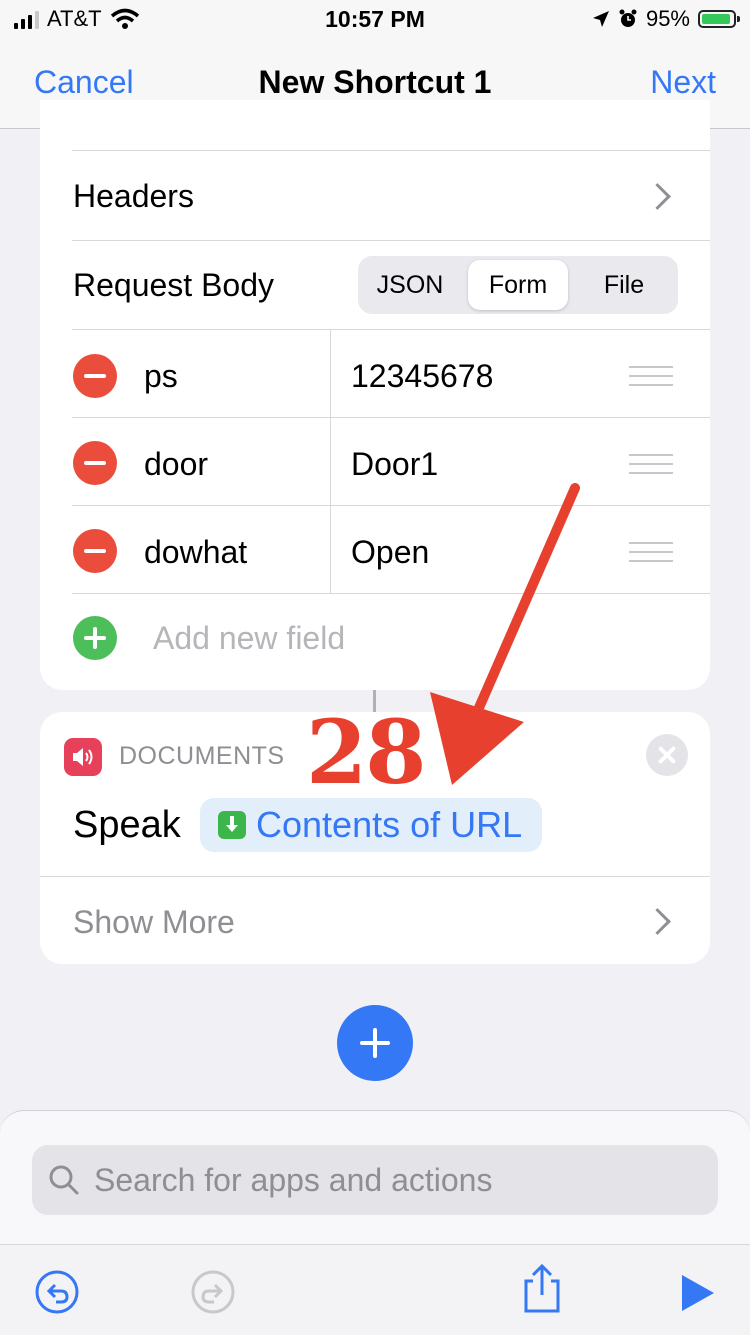 Image resolution: width=750 pixels, height=1335 pixels. Describe the element at coordinates (195, 552) in the screenshot. I see `field-key: dowhat` at that location.